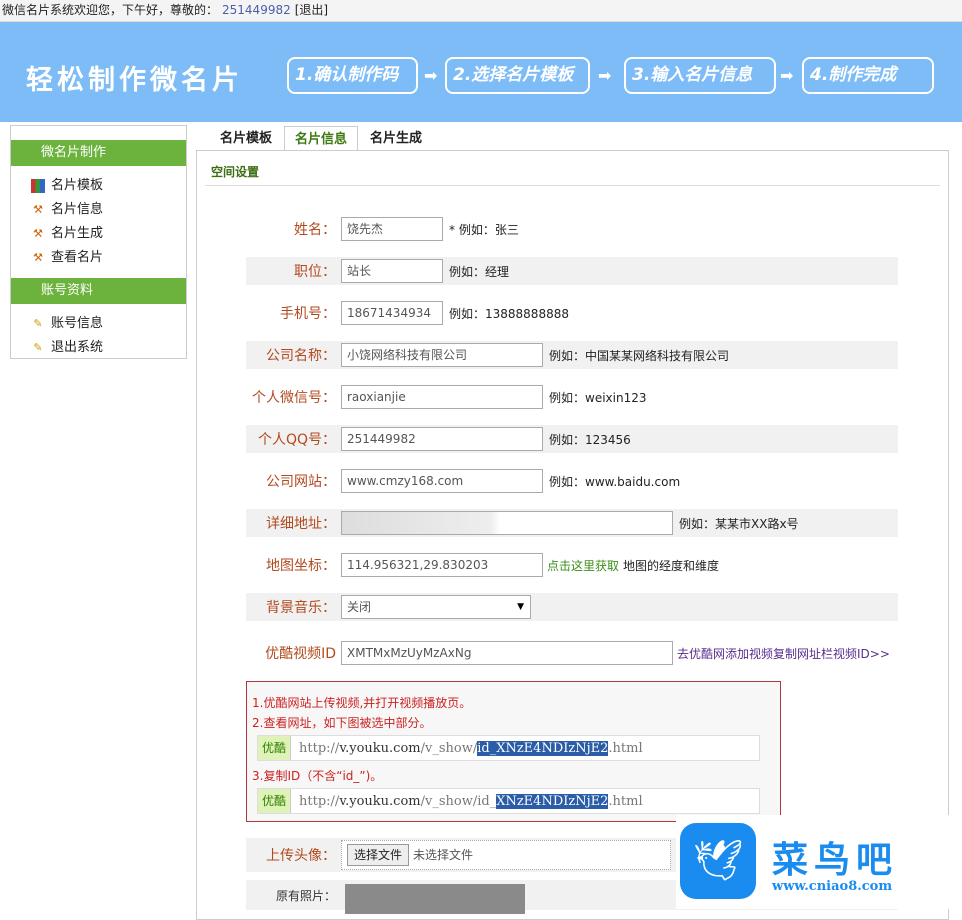 This screenshot has height=920, width=962. What do you see at coordinates (442, 565) in the screenshot?
I see `map-input: 114.956321,29.830203` at bounding box center [442, 565].